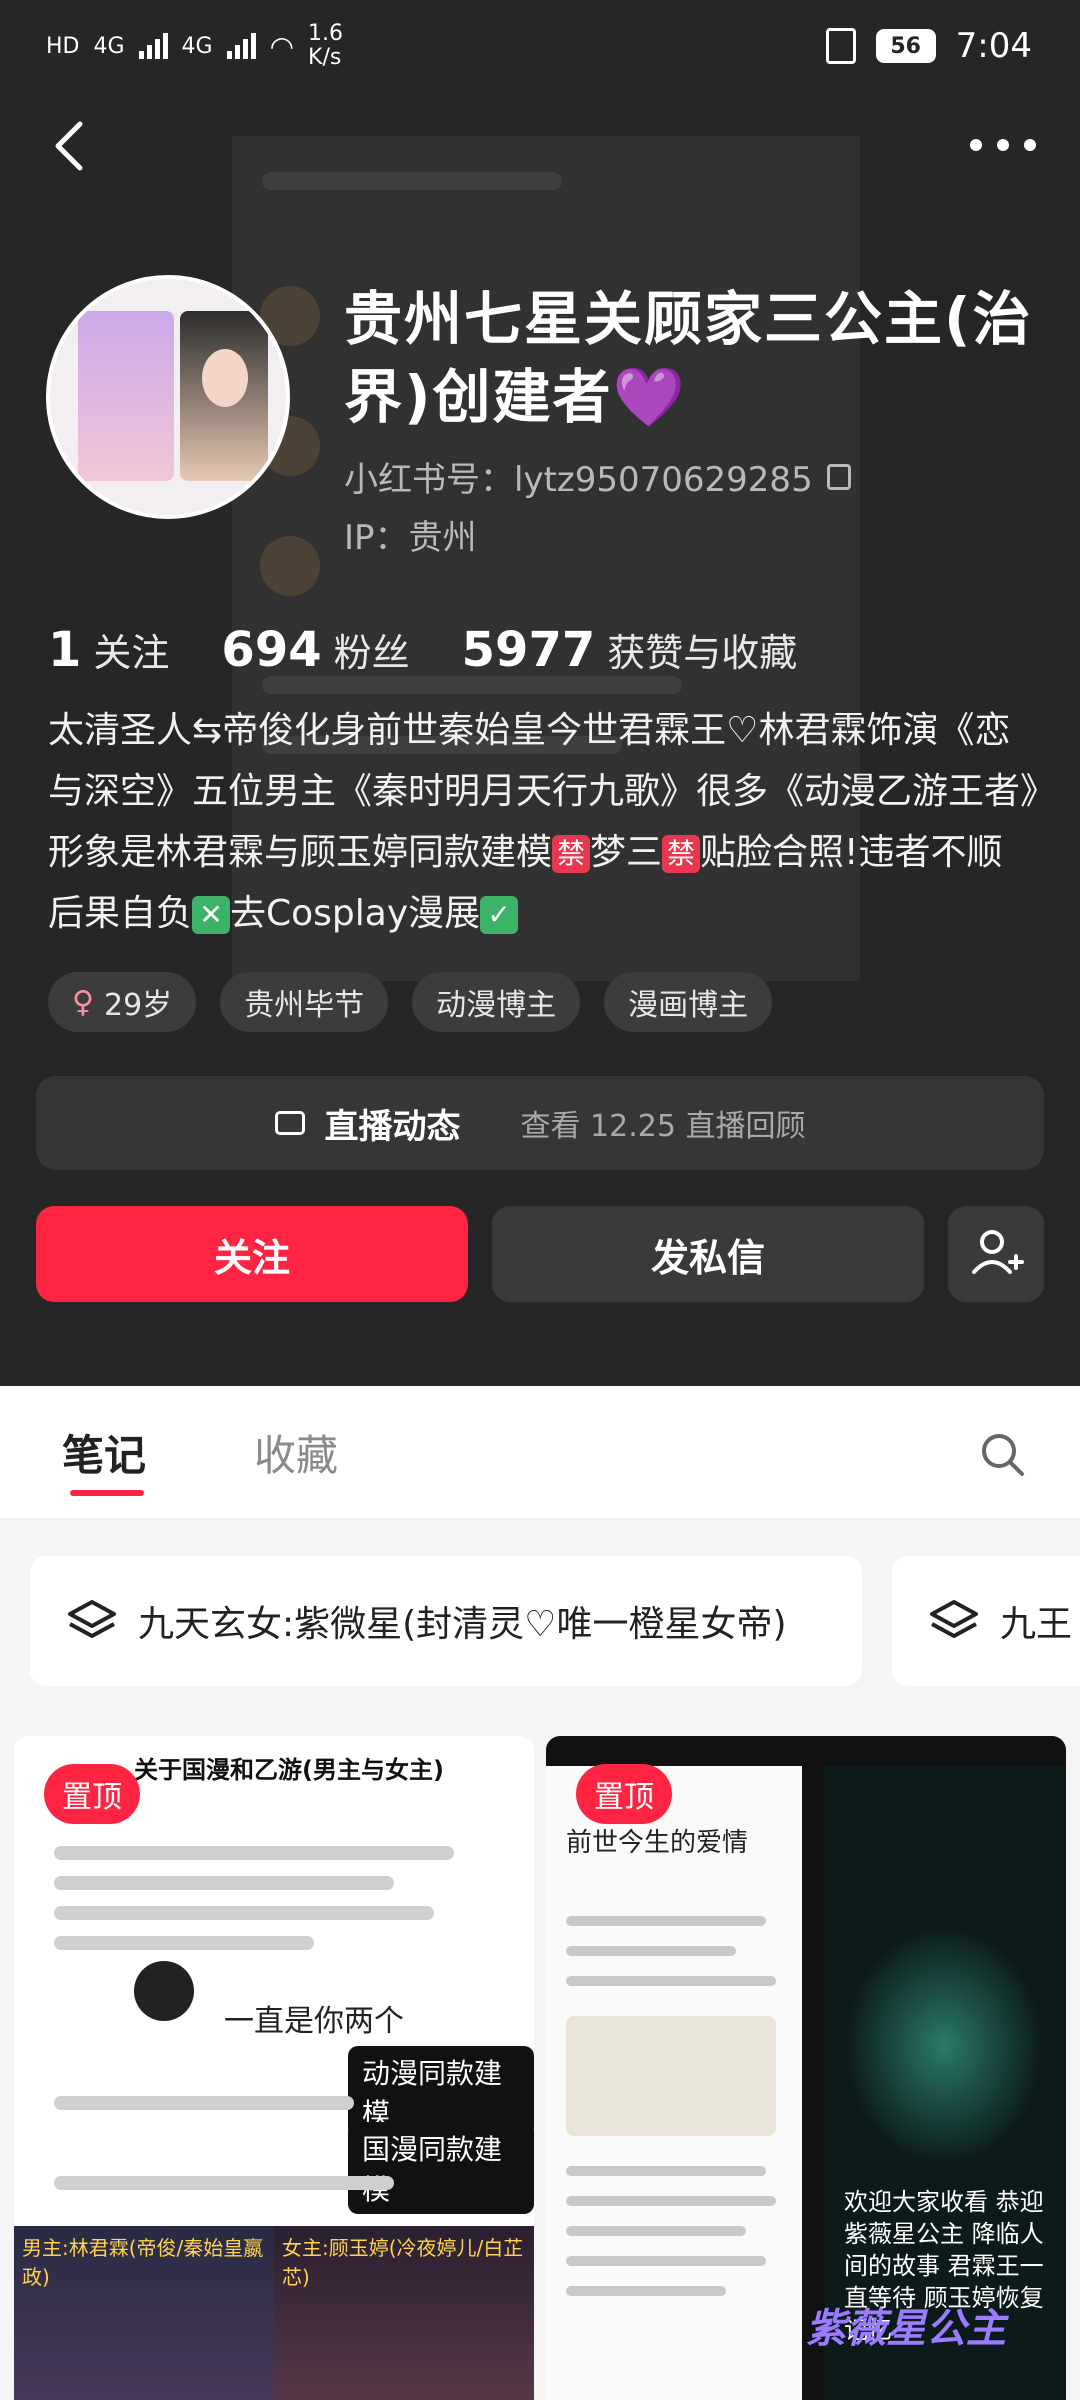 The image size is (1080, 2400). Describe the element at coordinates (462, 1624) in the screenshot. I see `collection-title: 九天玄女:紫微星(封清灵♡唯一橙星女帝)` at that location.